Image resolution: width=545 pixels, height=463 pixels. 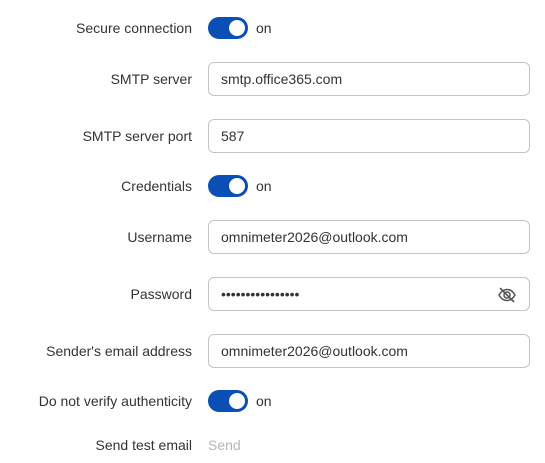 What do you see at coordinates (264, 28) in the screenshot?
I see `secure-connection-state: on` at bounding box center [264, 28].